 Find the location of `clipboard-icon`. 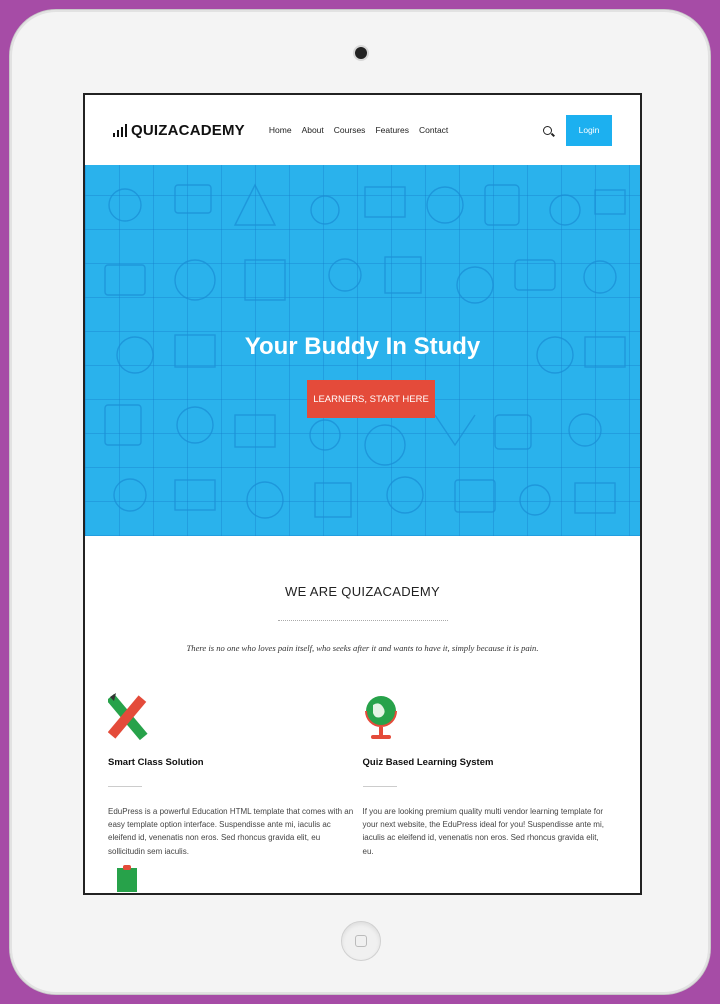

clipboard-icon is located at coordinates (127, 878).